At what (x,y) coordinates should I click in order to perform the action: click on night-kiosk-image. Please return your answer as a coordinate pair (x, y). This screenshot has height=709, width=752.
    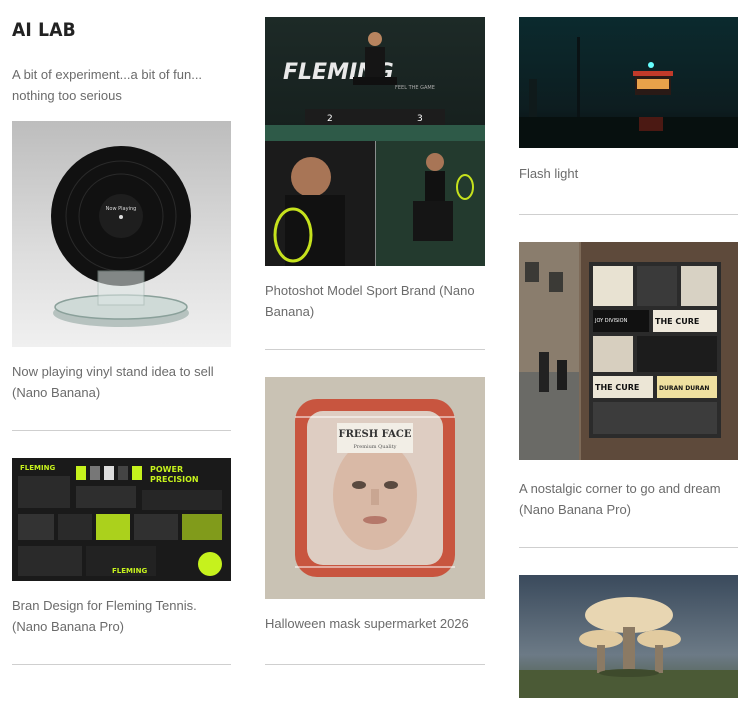
    Looking at the image, I should click on (628, 82).